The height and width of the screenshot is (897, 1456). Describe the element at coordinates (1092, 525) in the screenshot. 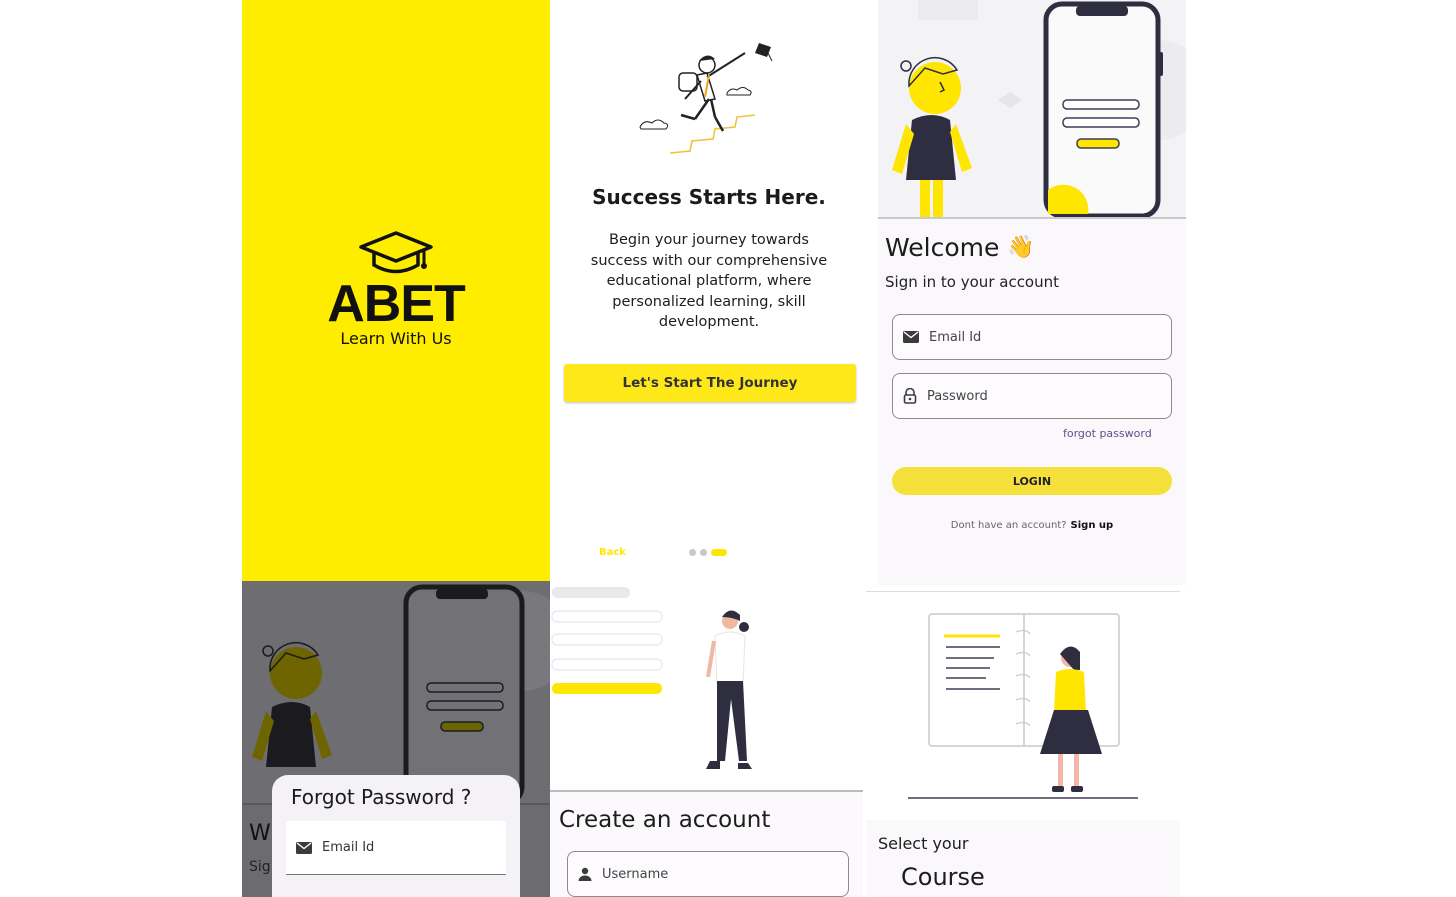

I see `signup-link: Sign up` at that location.